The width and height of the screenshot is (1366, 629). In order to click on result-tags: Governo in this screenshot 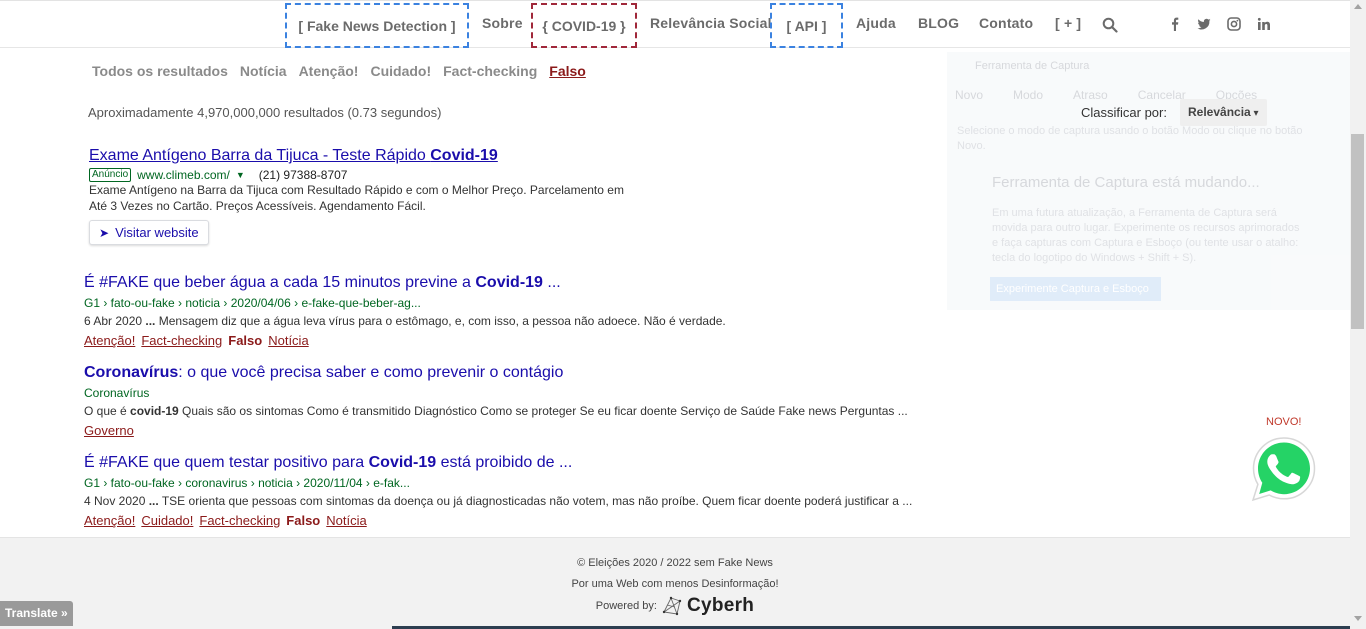, I will do `click(539, 430)`.